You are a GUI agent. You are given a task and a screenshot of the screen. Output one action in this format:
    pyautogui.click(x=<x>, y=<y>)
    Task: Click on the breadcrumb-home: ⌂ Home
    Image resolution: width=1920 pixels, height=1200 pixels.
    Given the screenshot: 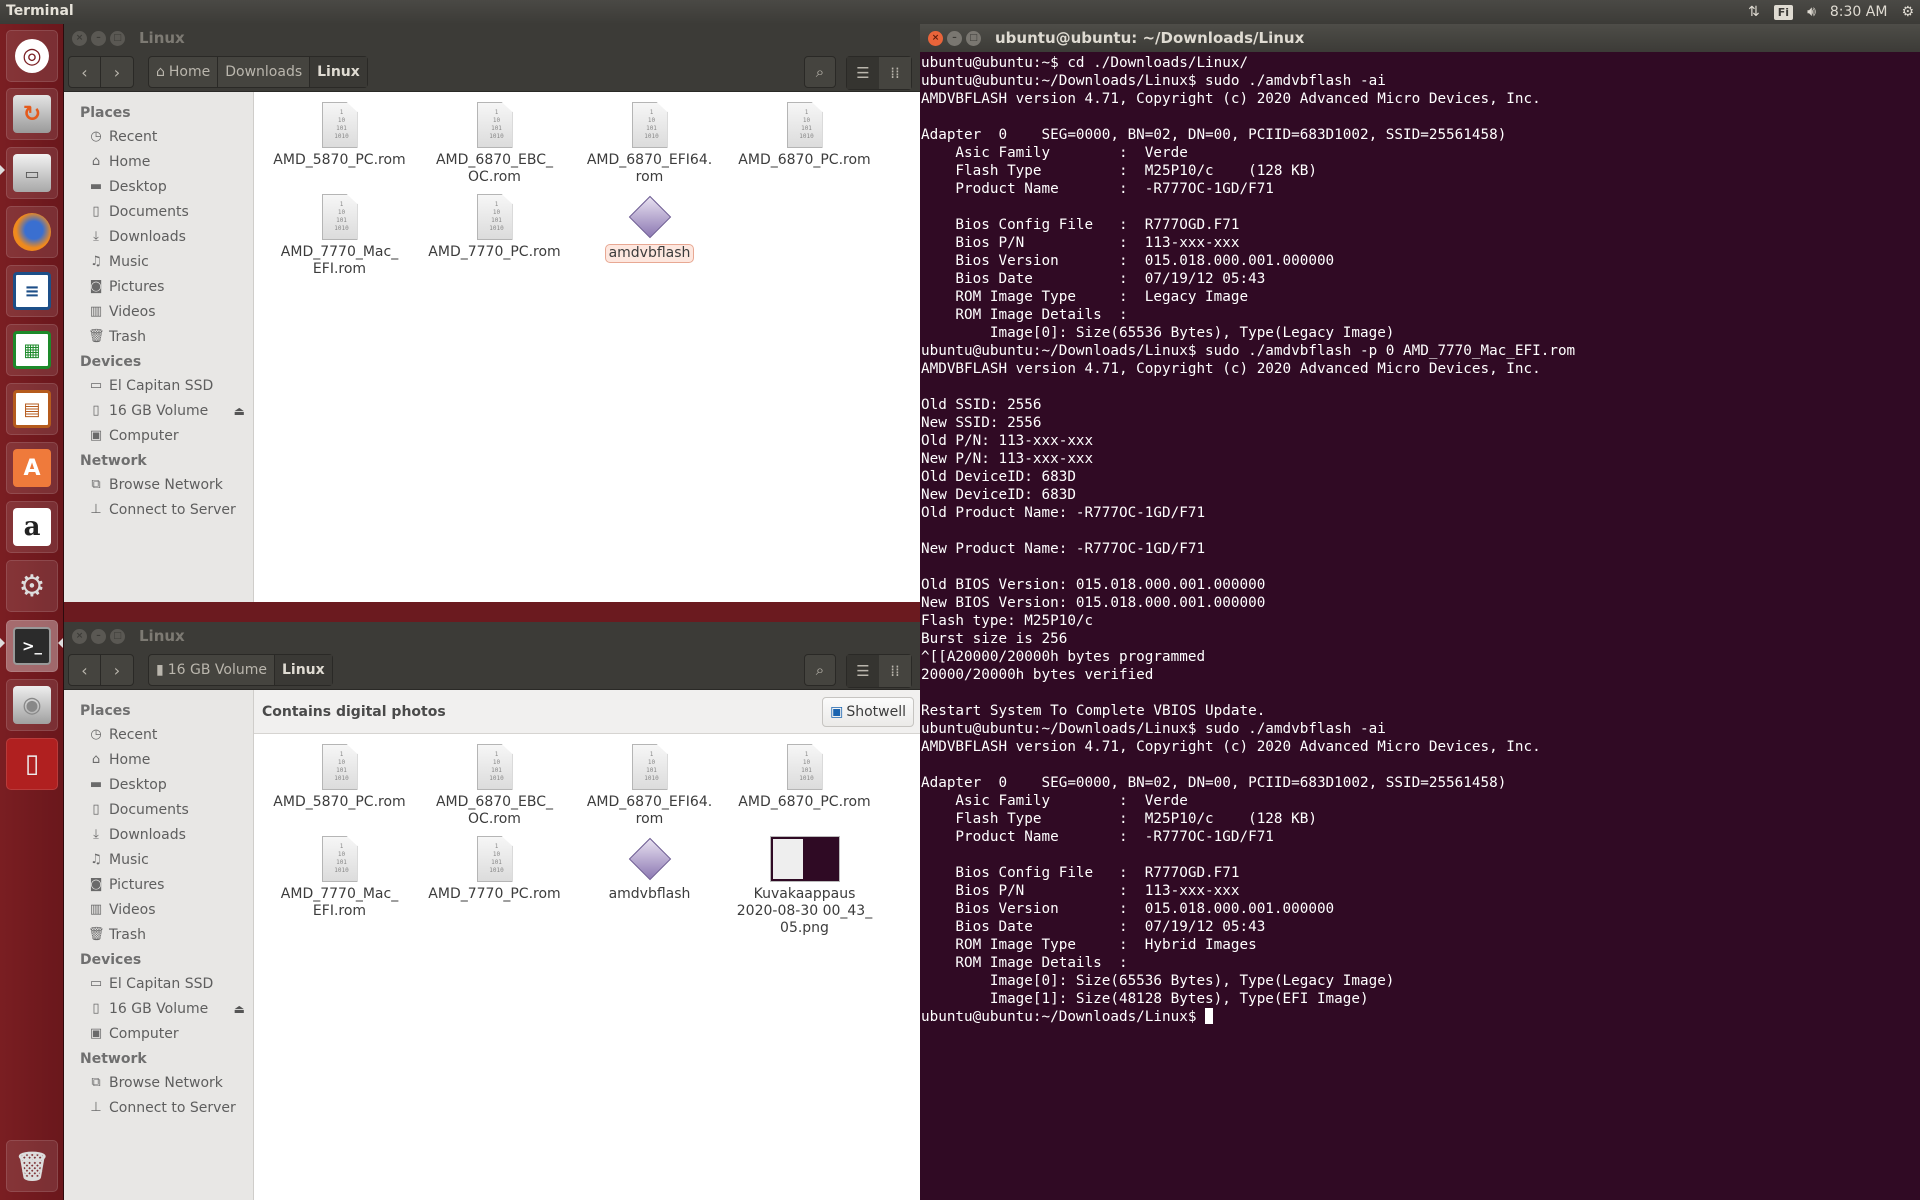 What is the action you would take?
    pyautogui.click(x=184, y=72)
    